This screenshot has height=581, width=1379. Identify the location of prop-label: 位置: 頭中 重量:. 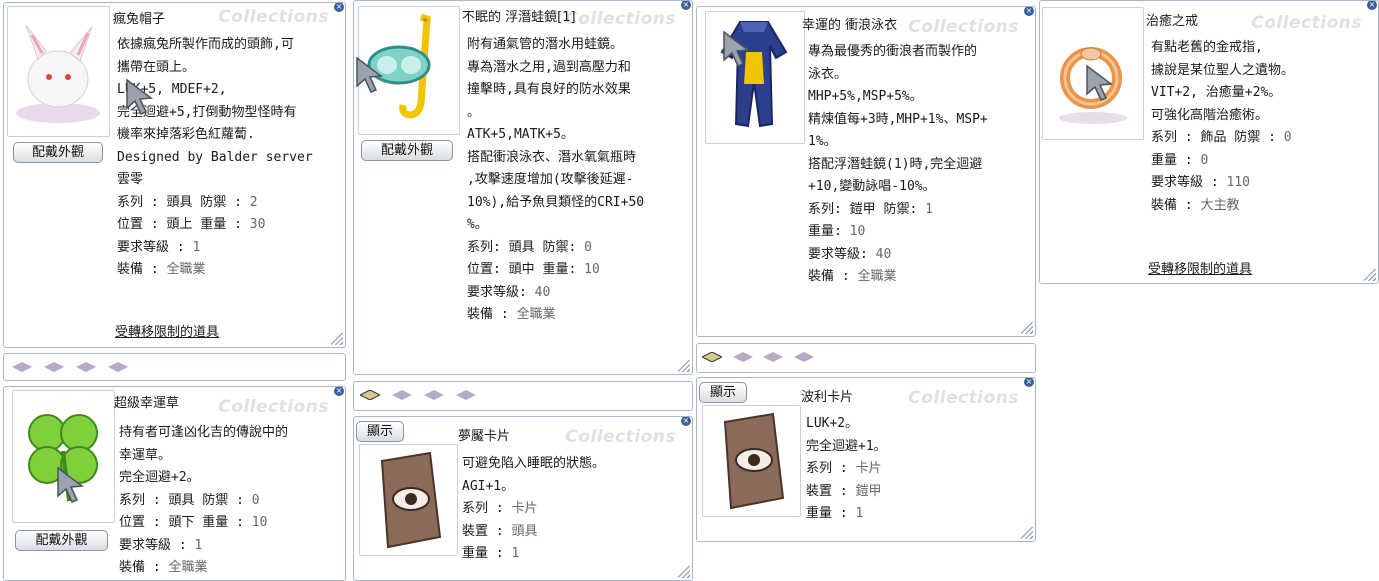
(522, 269).